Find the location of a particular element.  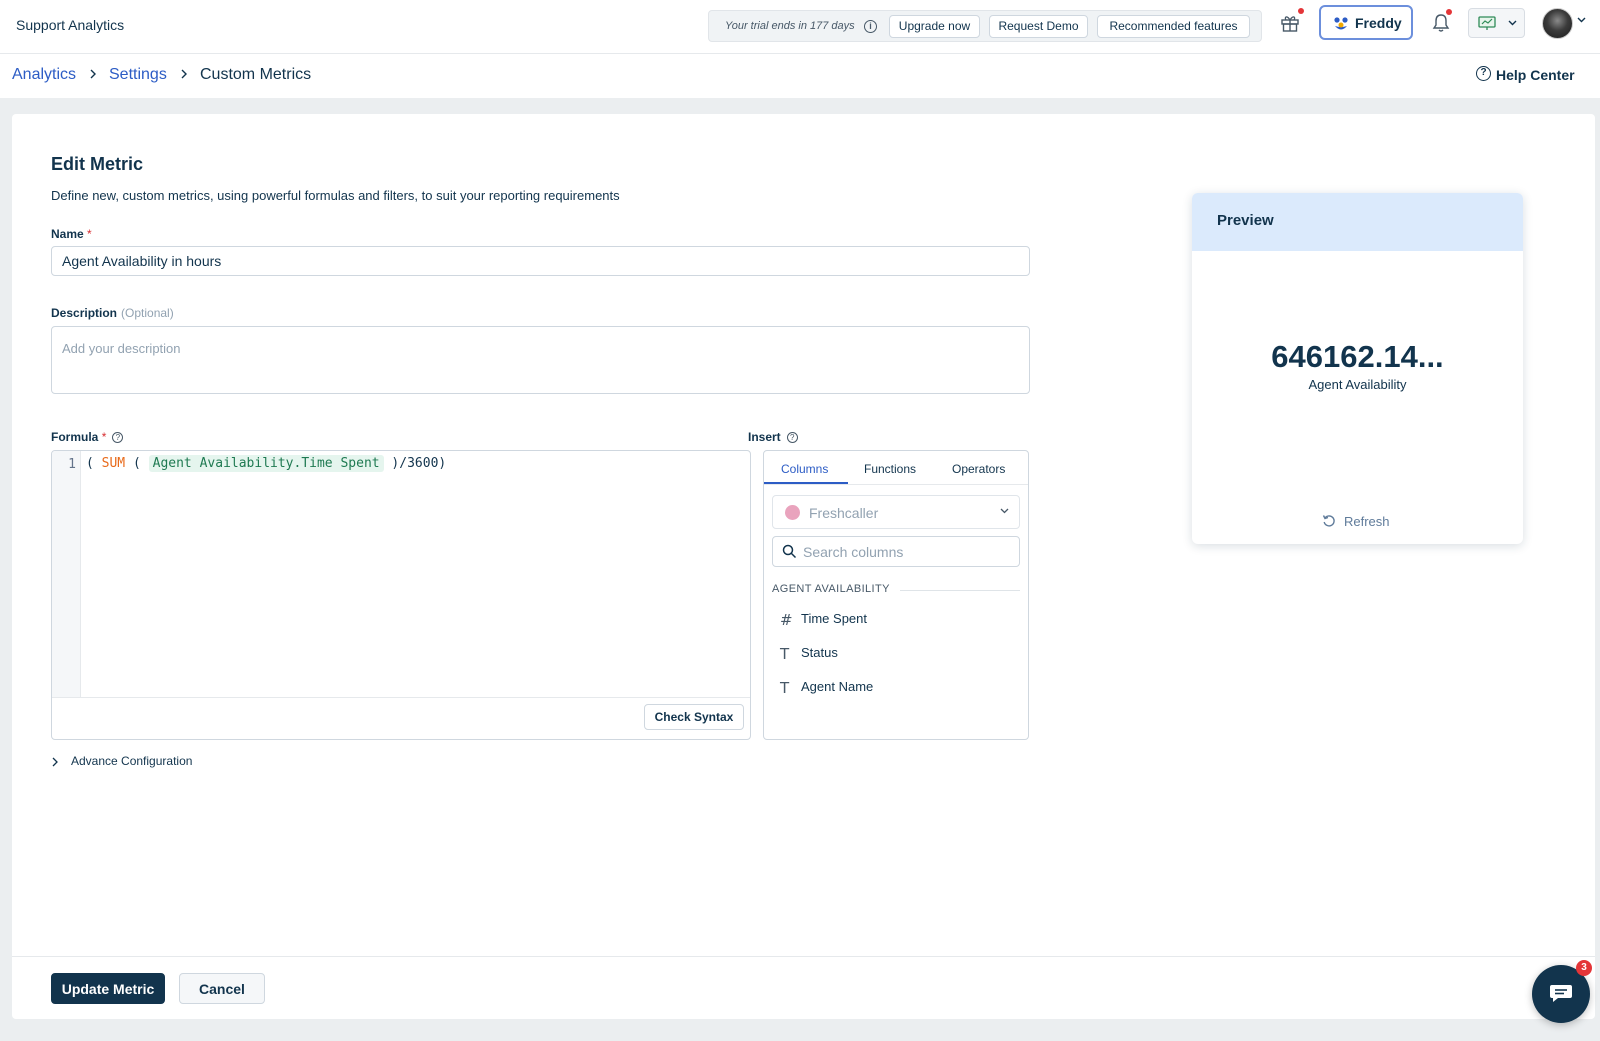

column-item-label: Time Spent is located at coordinates (834, 618).